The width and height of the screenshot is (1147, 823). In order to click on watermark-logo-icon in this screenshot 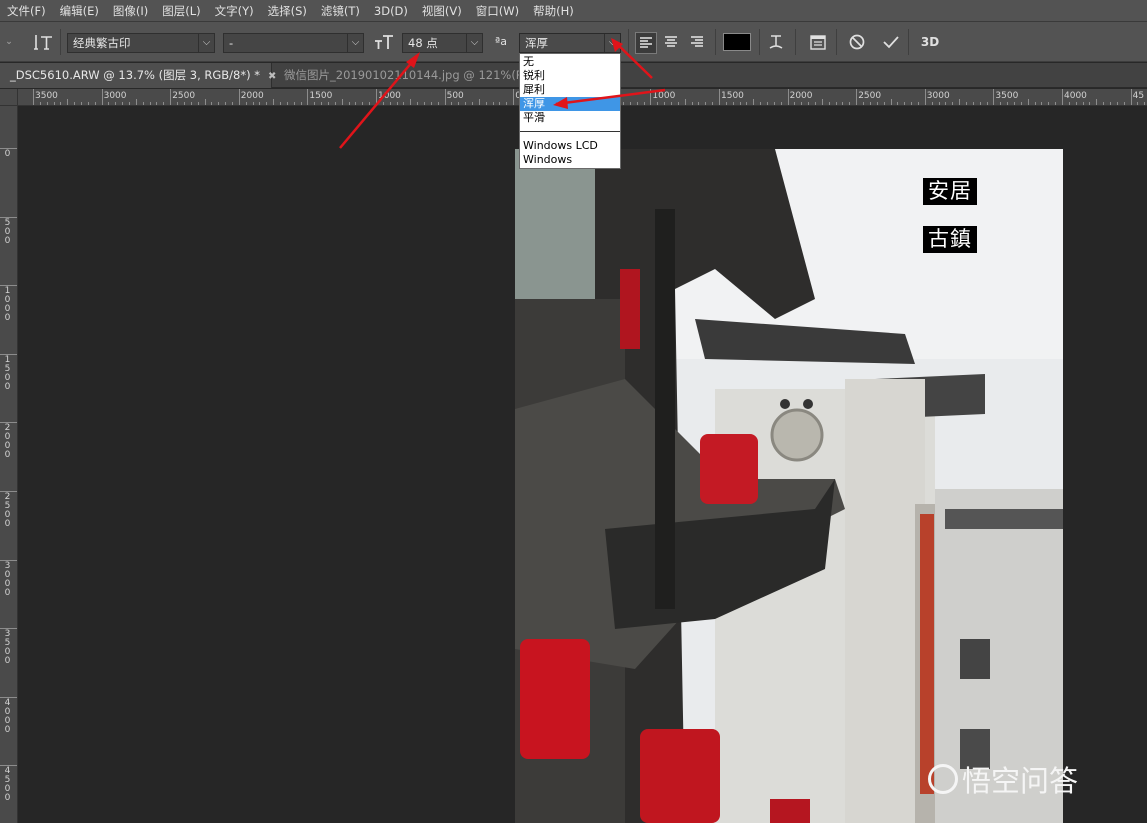, I will do `click(943, 779)`.